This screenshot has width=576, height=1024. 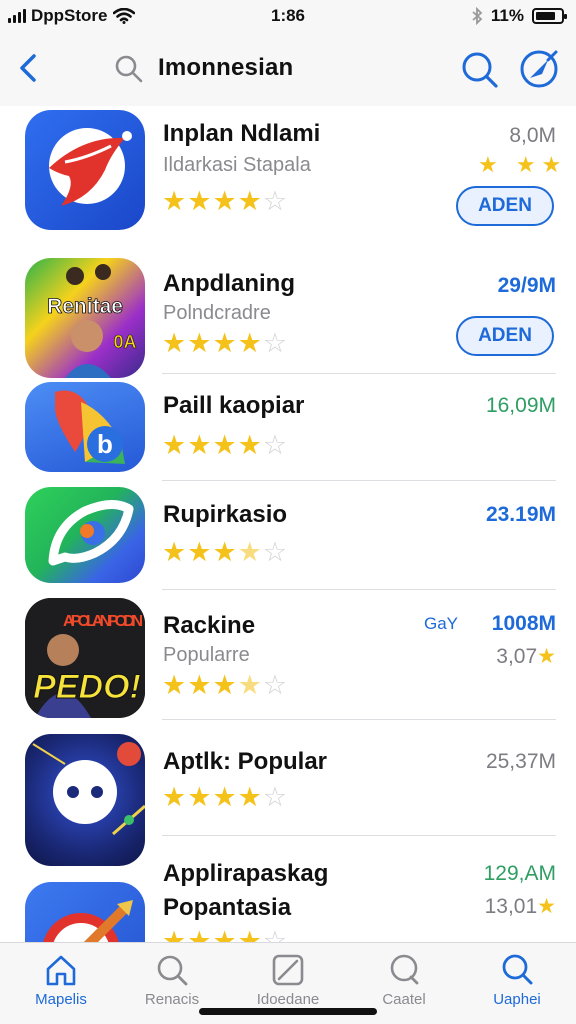 What do you see at coordinates (206, 655) in the screenshot?
I see `app-subtitle: Popularre` at bounding box center [206, 655].